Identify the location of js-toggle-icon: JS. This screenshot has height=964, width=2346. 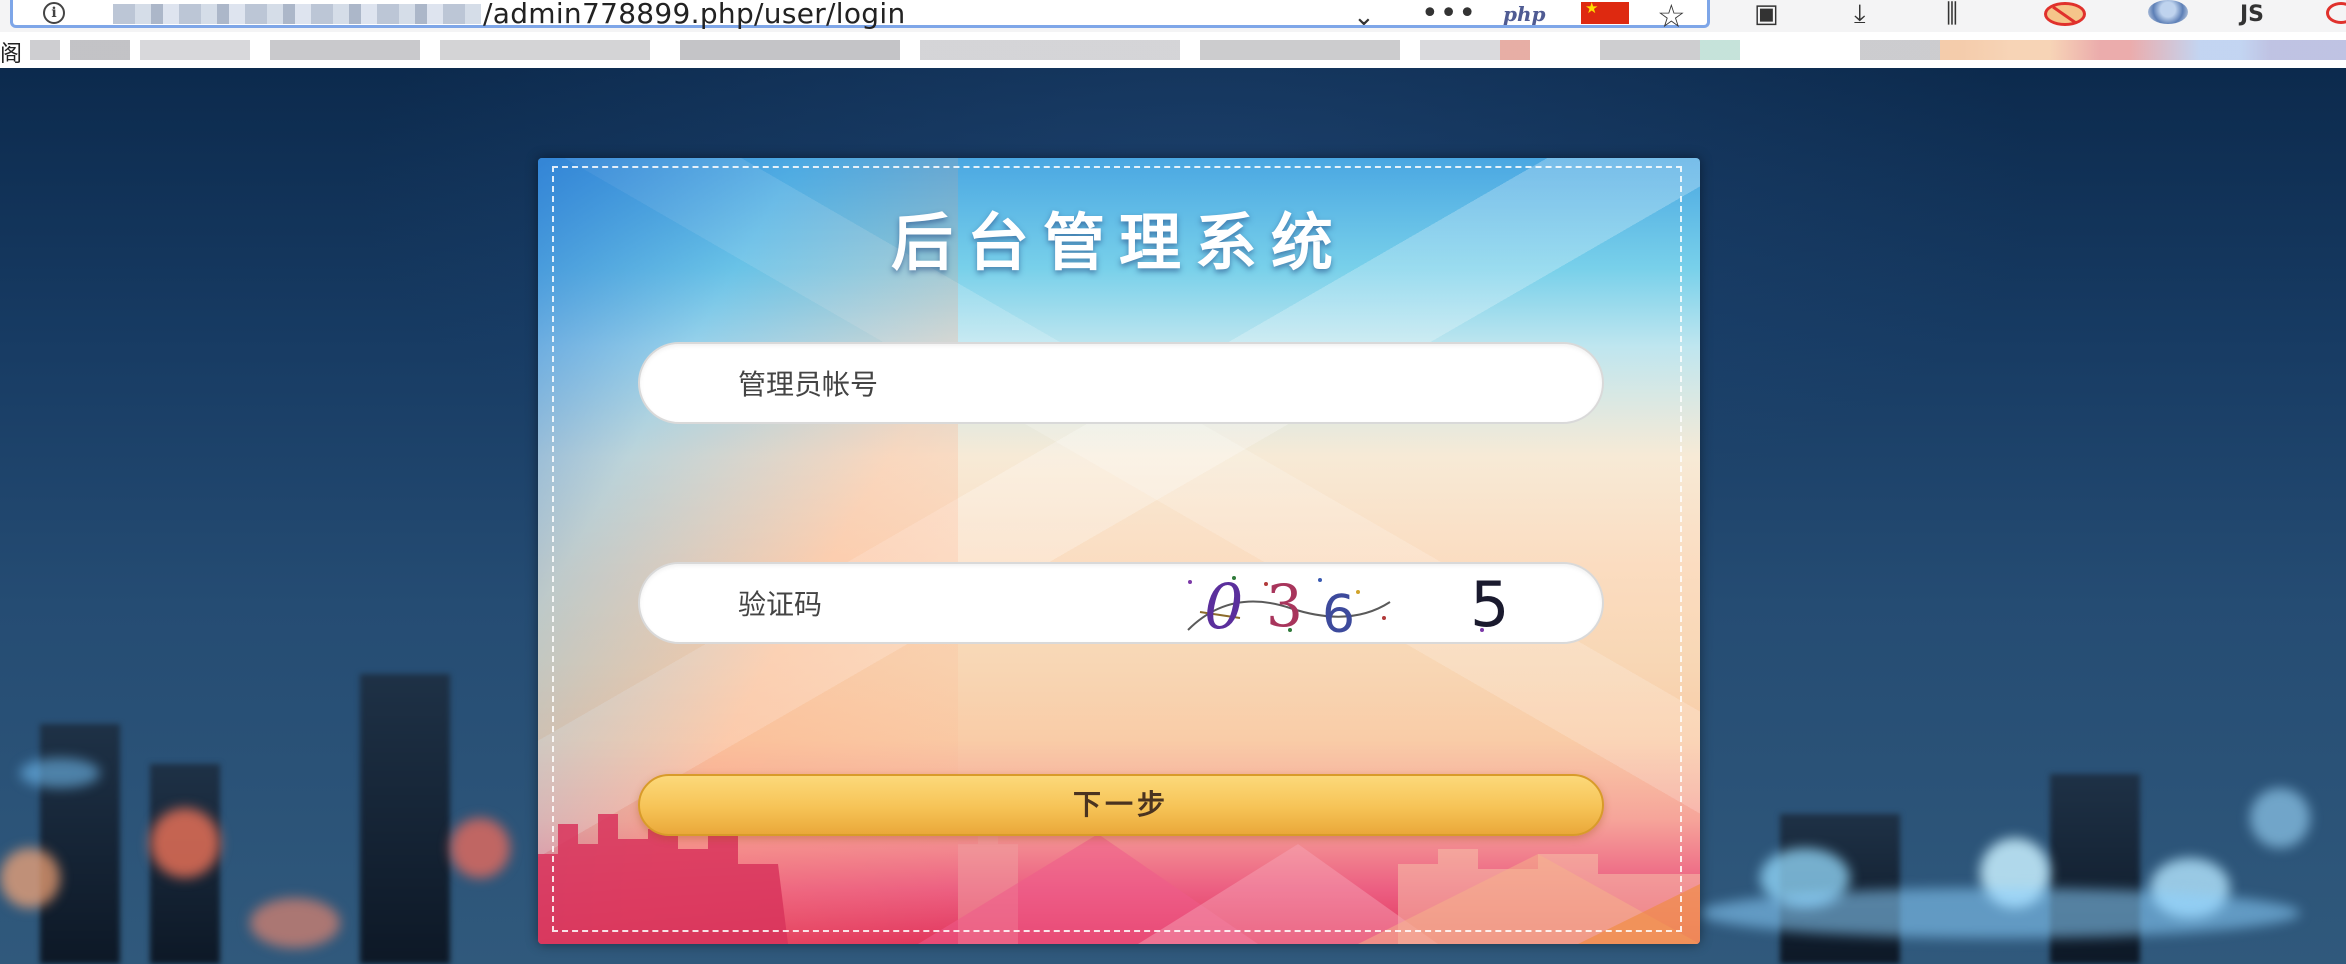
(2252, 14).